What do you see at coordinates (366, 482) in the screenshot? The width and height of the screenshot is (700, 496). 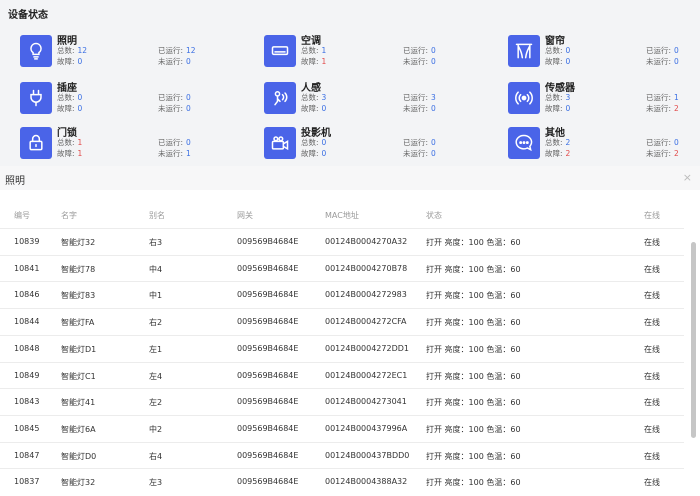 I see `cell-mac: 00124B0004388A32` at bounding box center [366, 482].